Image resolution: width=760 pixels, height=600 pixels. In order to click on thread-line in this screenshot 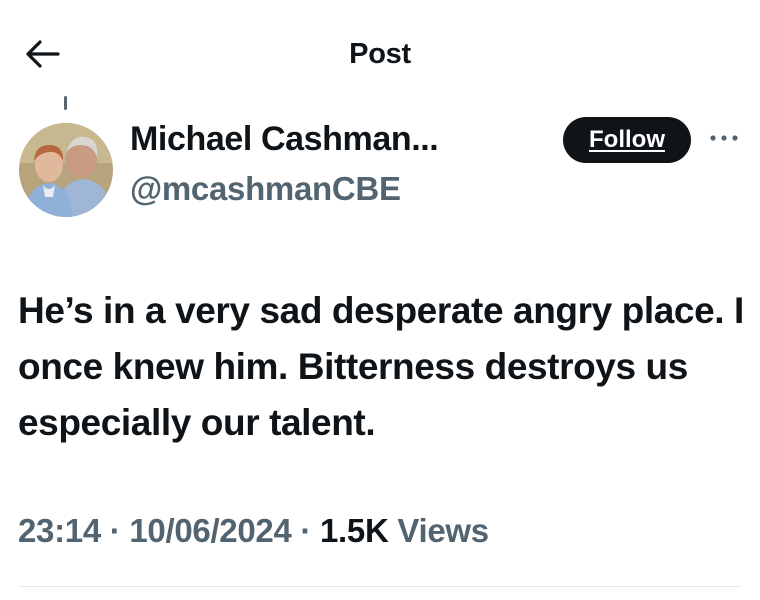, I will do `click(65, 103)`.